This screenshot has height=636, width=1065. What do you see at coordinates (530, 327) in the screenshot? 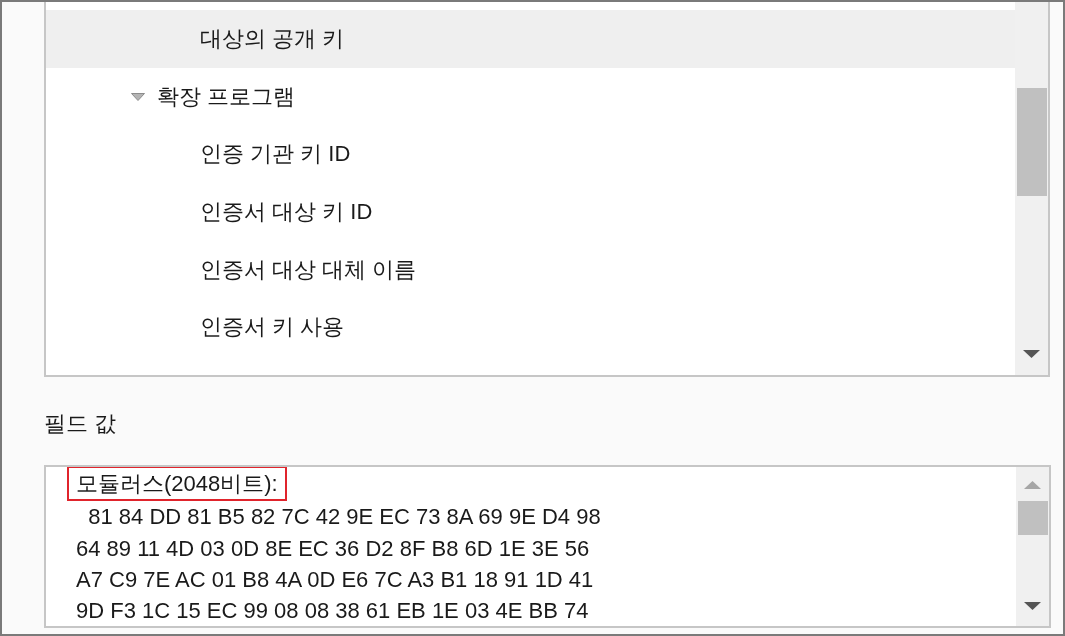
I see `tree-item: 인증서 키 사용` at bounding box center [530, 327].